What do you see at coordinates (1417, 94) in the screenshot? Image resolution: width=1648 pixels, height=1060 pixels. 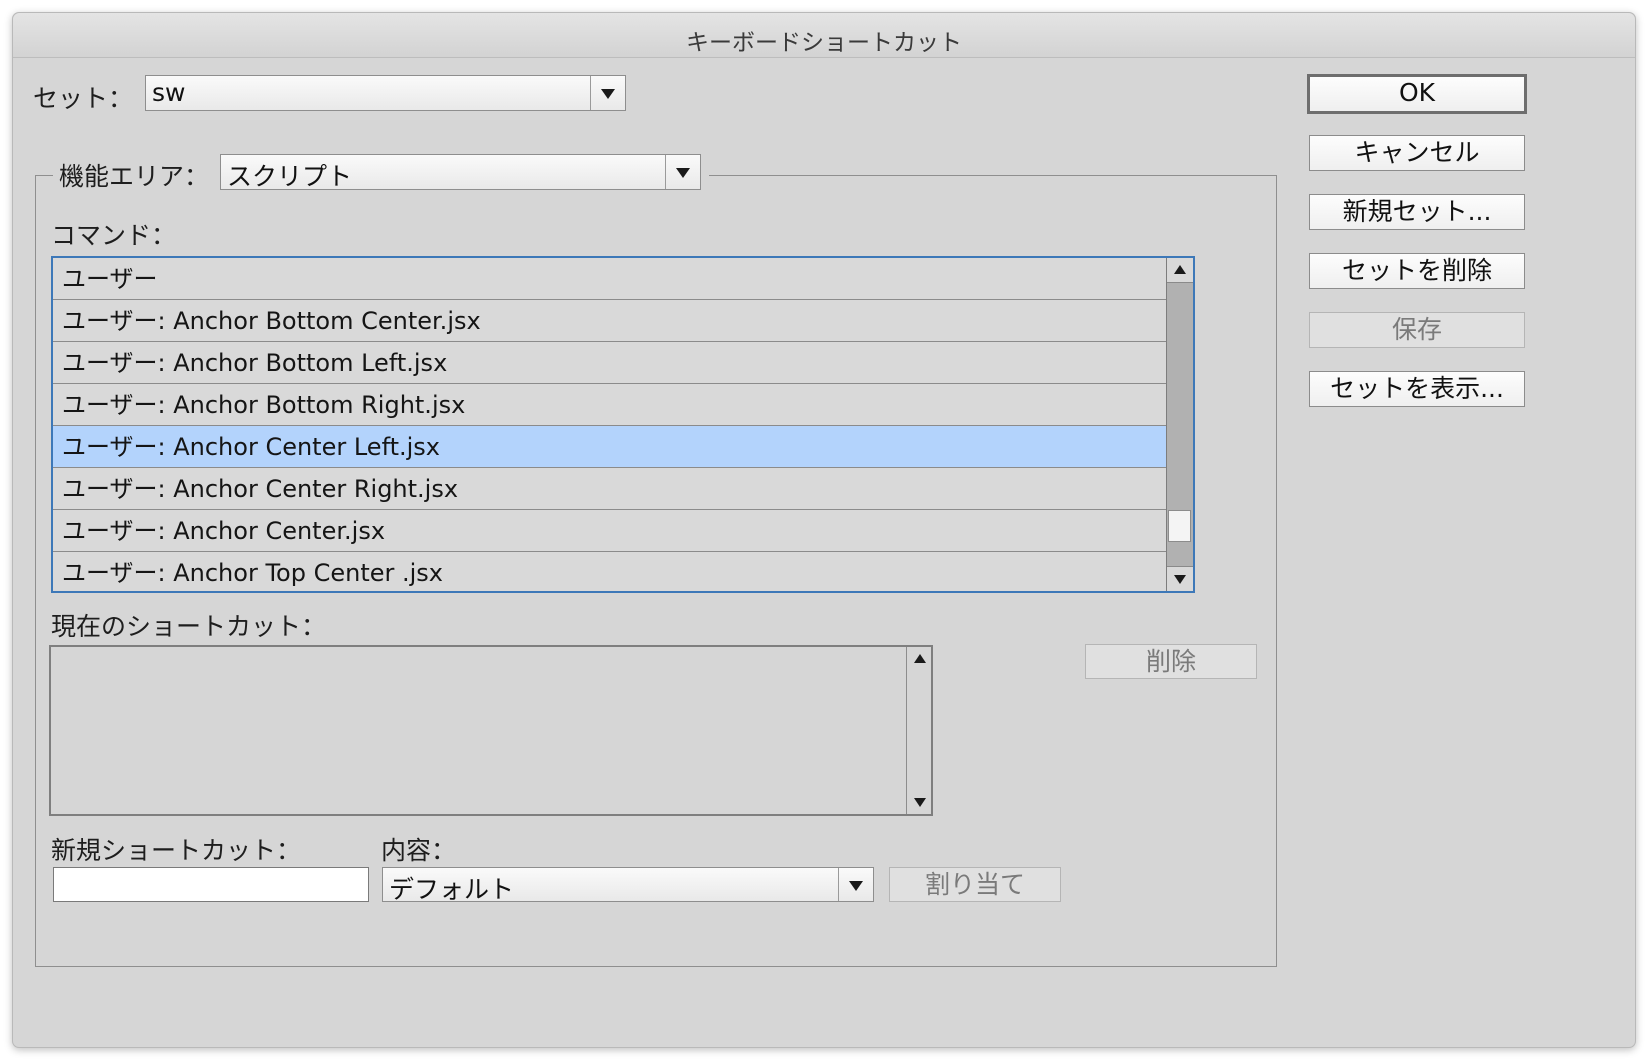 I see `ok-button: OK` at bounding box center [1417, 94].